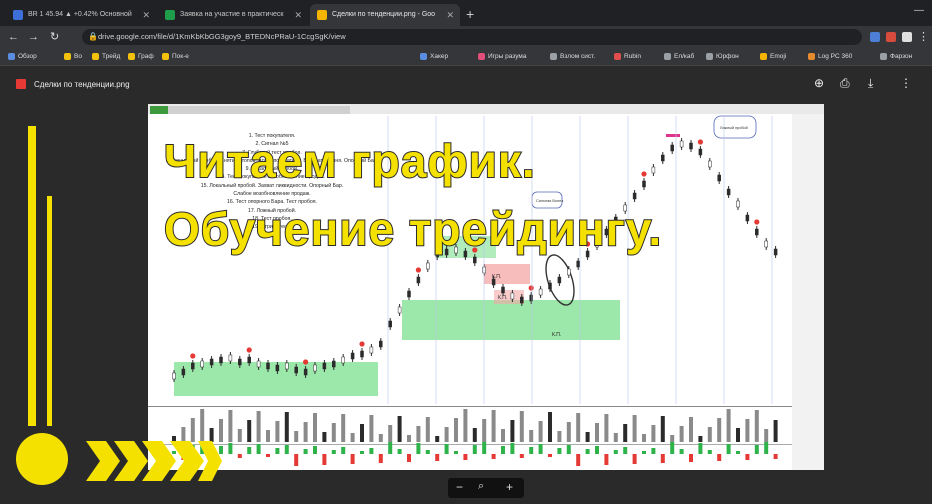  I want to click on volume-bars, so click(475, 425).